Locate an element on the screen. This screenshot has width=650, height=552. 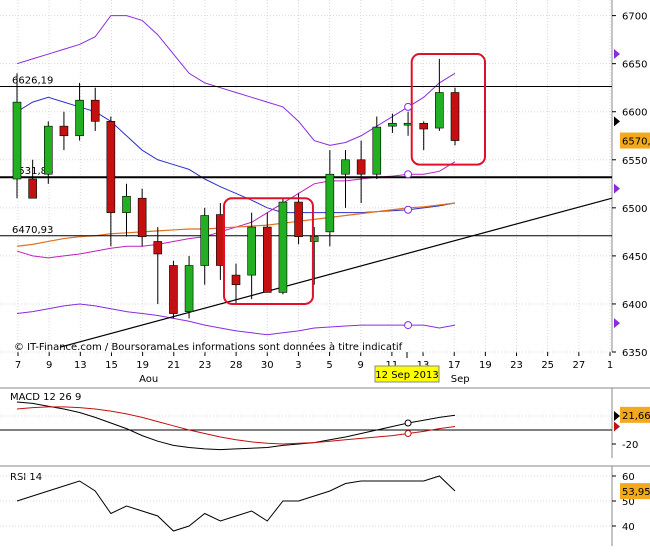
x-tick-label: 17 is located at coordinates (454, 365).